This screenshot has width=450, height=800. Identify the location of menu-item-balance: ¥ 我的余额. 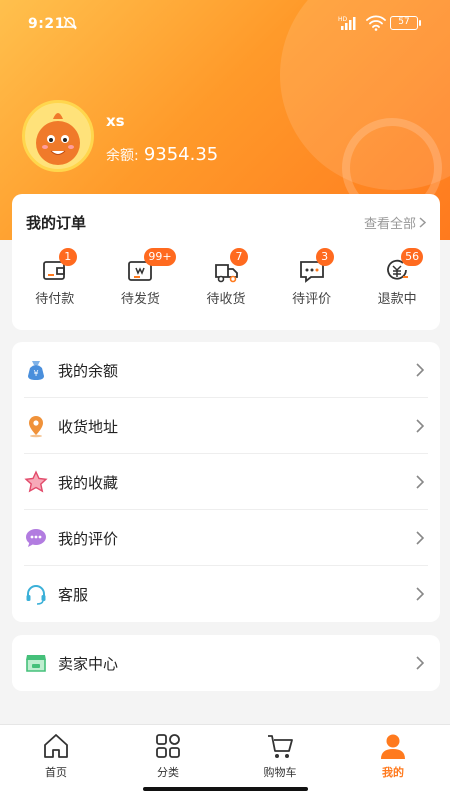
(226, 370).